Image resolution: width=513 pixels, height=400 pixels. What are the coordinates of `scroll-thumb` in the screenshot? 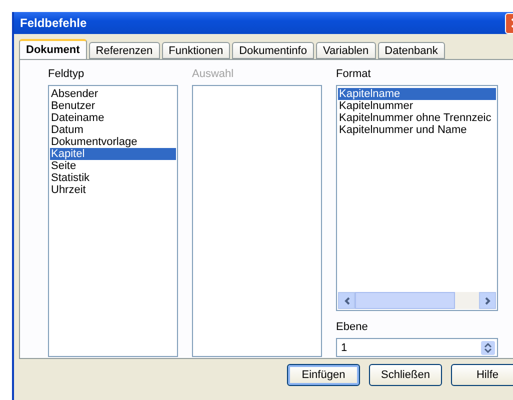 It's located at (405, 300).